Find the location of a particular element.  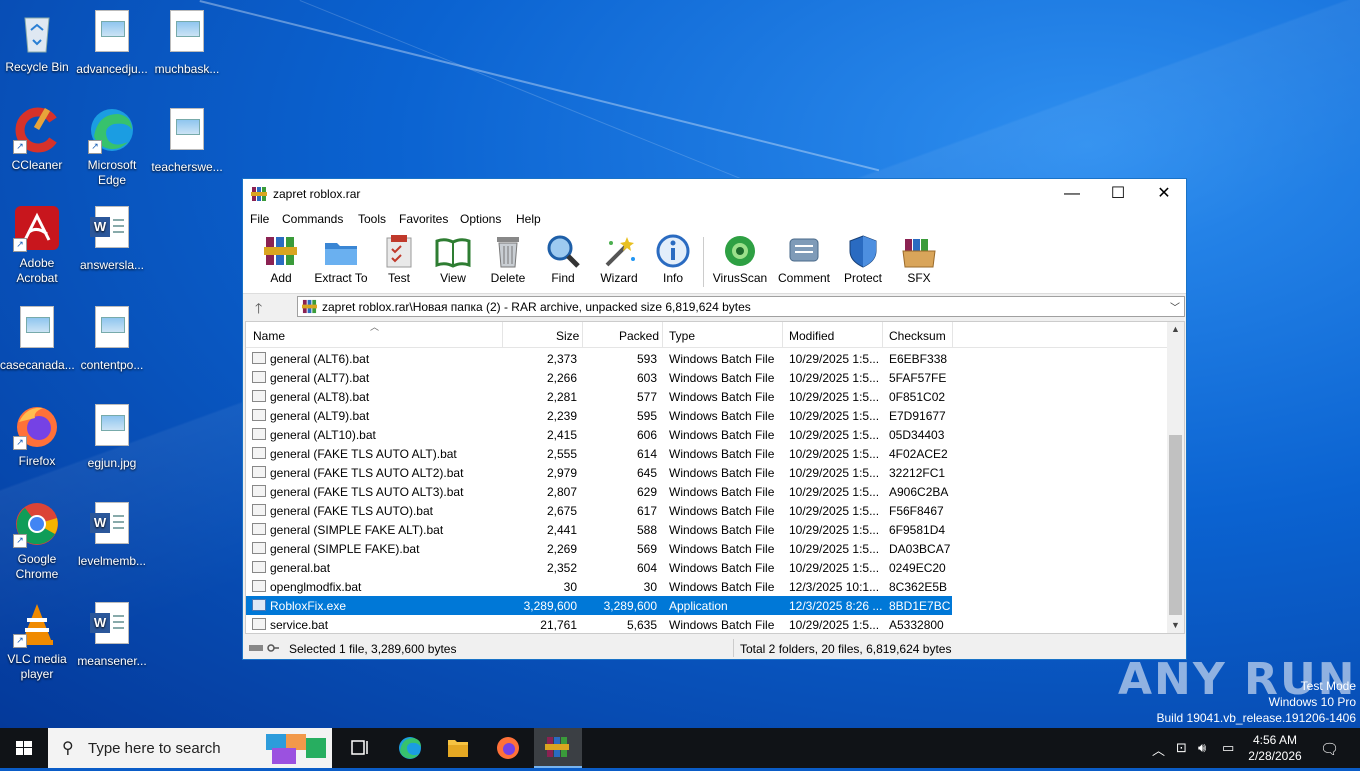

vertical-scrollbar: ▲ ▼ is located at coordinates (1175, 477).